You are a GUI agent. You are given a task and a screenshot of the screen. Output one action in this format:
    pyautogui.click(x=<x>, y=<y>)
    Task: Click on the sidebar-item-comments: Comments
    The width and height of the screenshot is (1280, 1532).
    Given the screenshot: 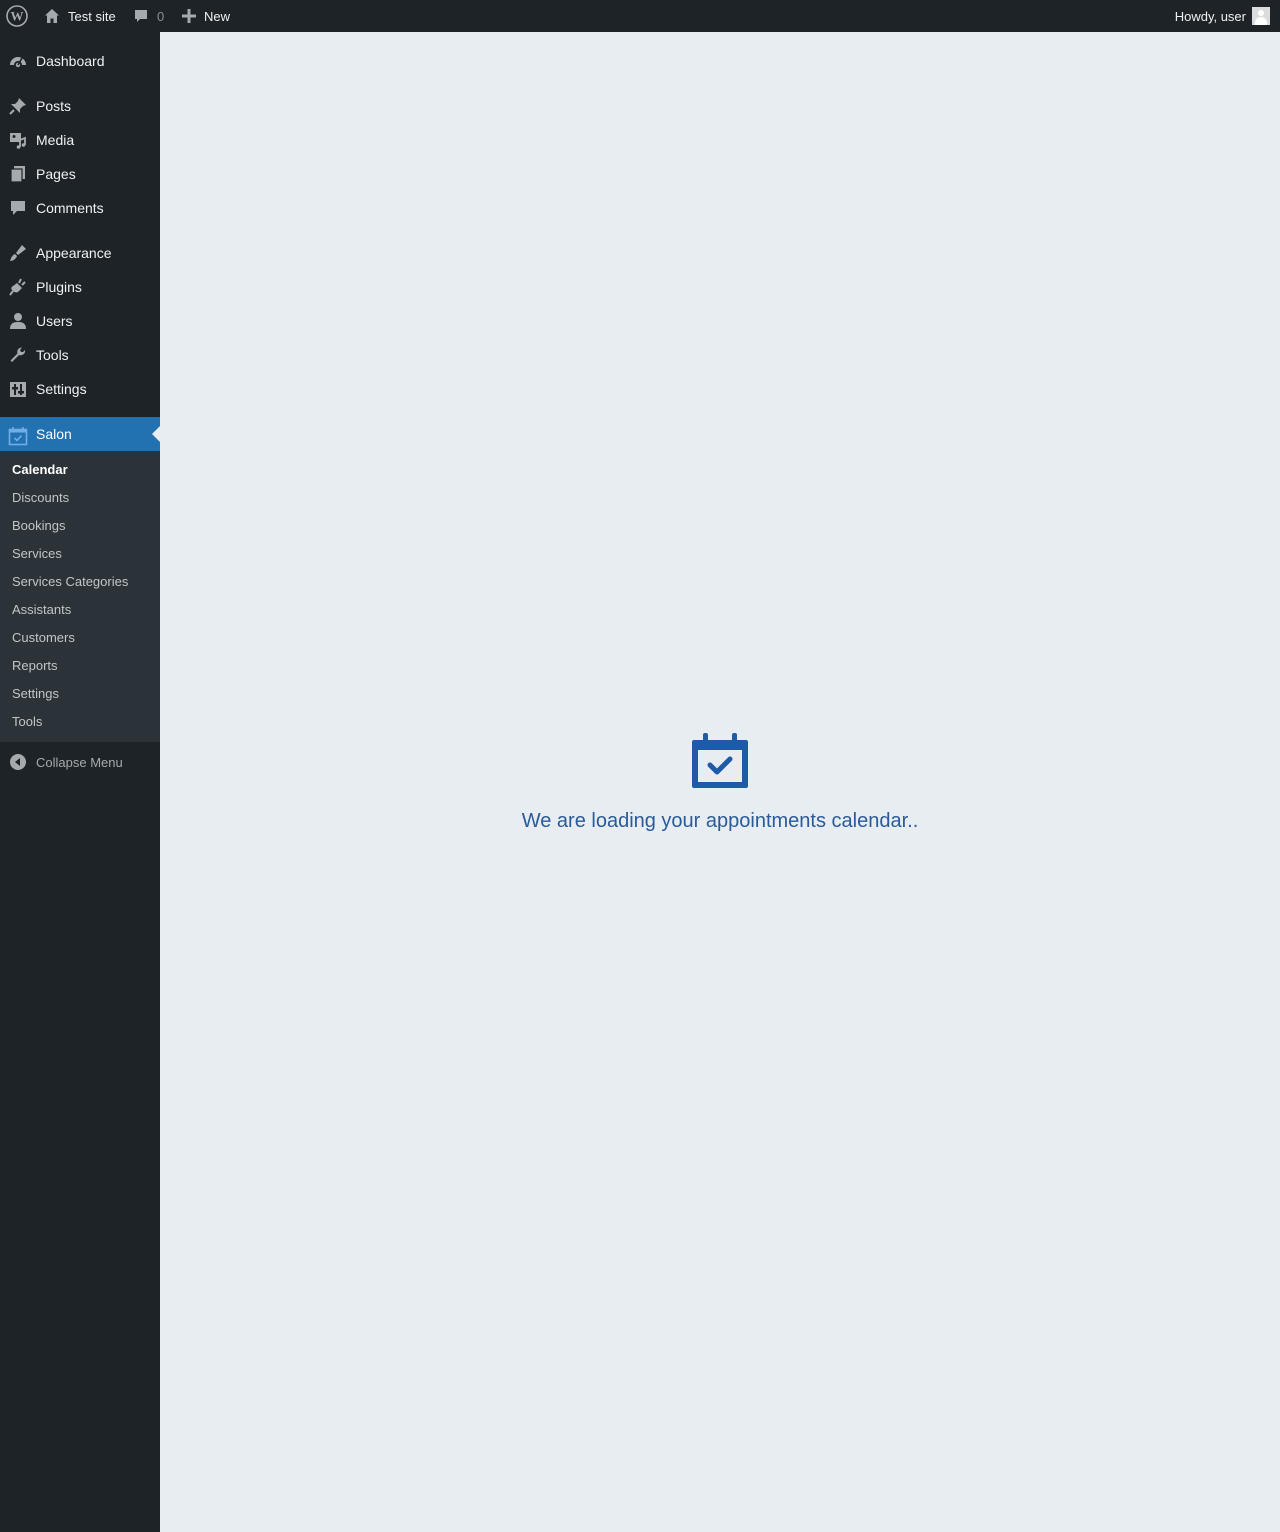 What is the action you would take?
    pyautogui.click(x=80, y=208)
    